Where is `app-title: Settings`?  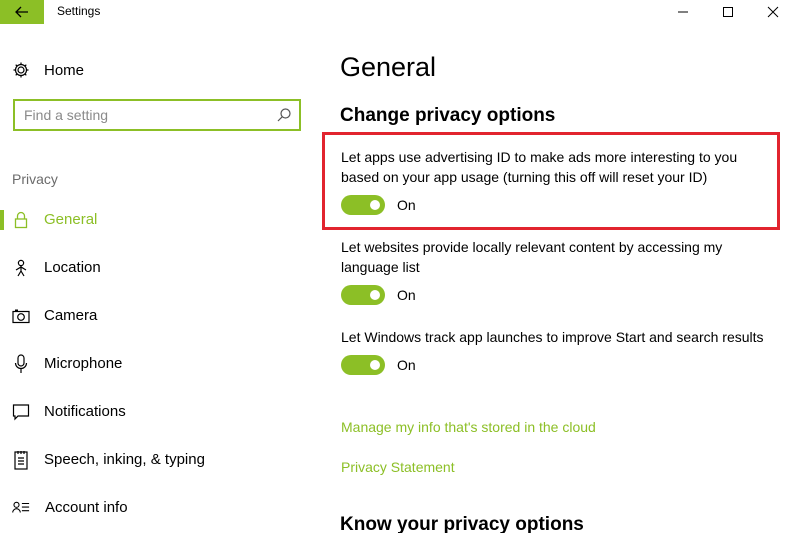 app-title: Settings is located at coordinates (79, 11).